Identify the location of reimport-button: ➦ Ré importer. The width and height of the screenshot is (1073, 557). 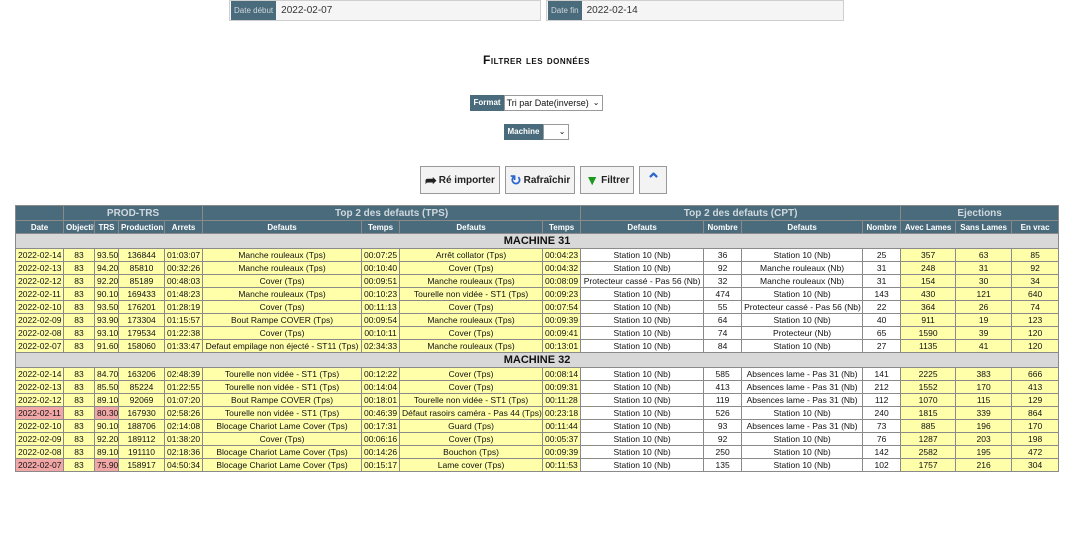
(460, 180).